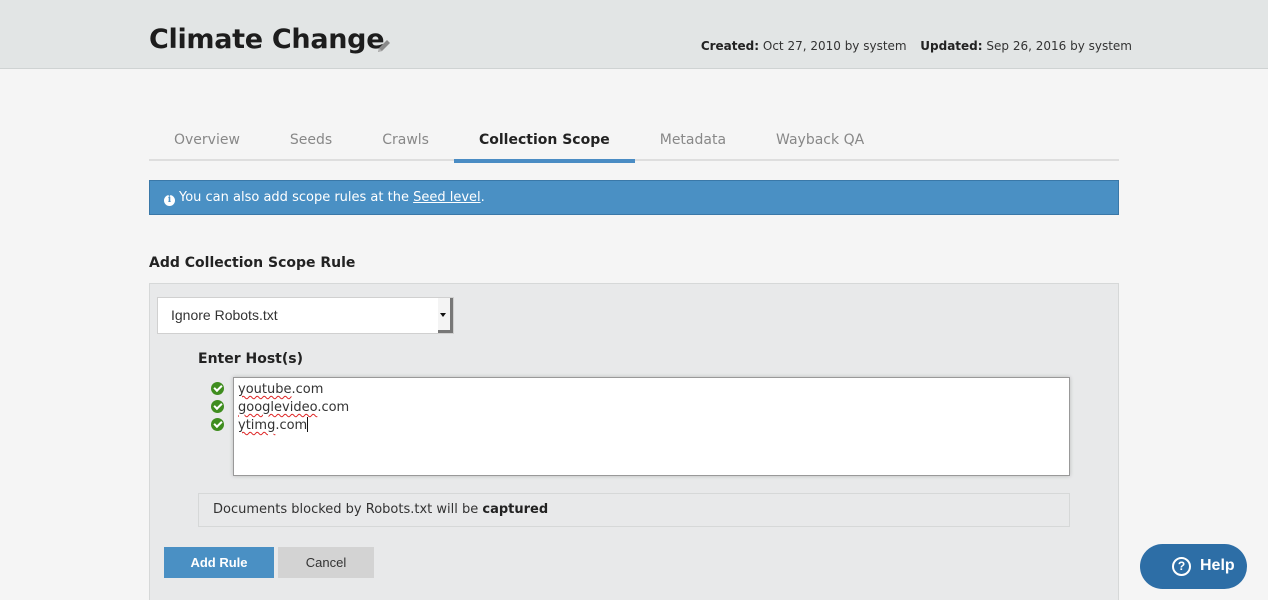 Image resolution: width=1268 pixels, height=600 pixels. Describe the element at coordinates (544, 141) in the screenshot. I see `tab-collection-scope: Collection Scope` at that location.